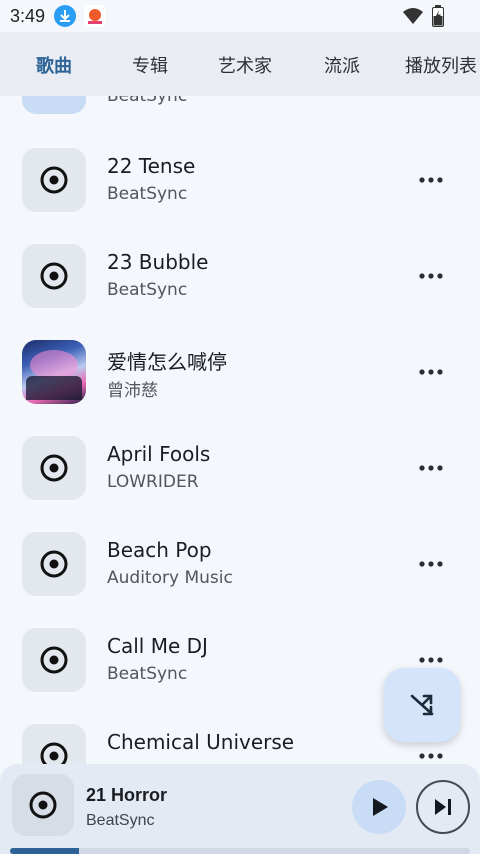 The image size is (480, 854). What do you see at coordinates (150, 65) in the screenshot?
I see `tab-albums: 专辑` at bounding box center [150, 65].